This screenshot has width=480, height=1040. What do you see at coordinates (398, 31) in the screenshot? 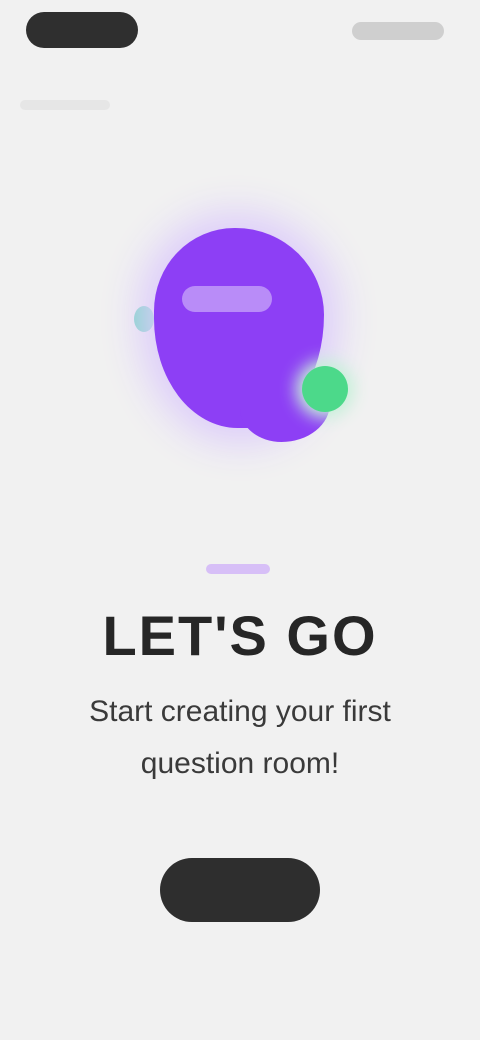
I see `top-right-link` at bounding box center [398, 31].